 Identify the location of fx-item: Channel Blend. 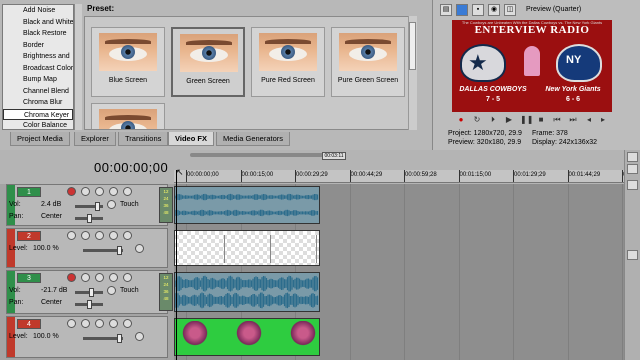
(38, 92).